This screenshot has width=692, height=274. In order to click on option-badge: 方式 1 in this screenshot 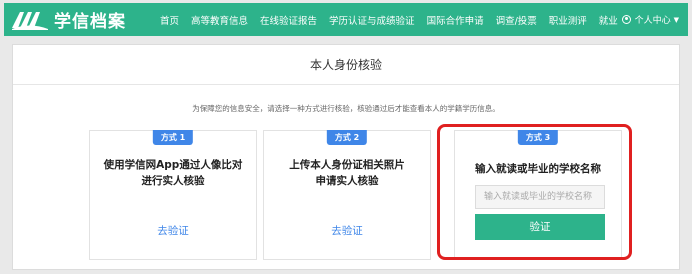, I will do `click(173, 137)`.